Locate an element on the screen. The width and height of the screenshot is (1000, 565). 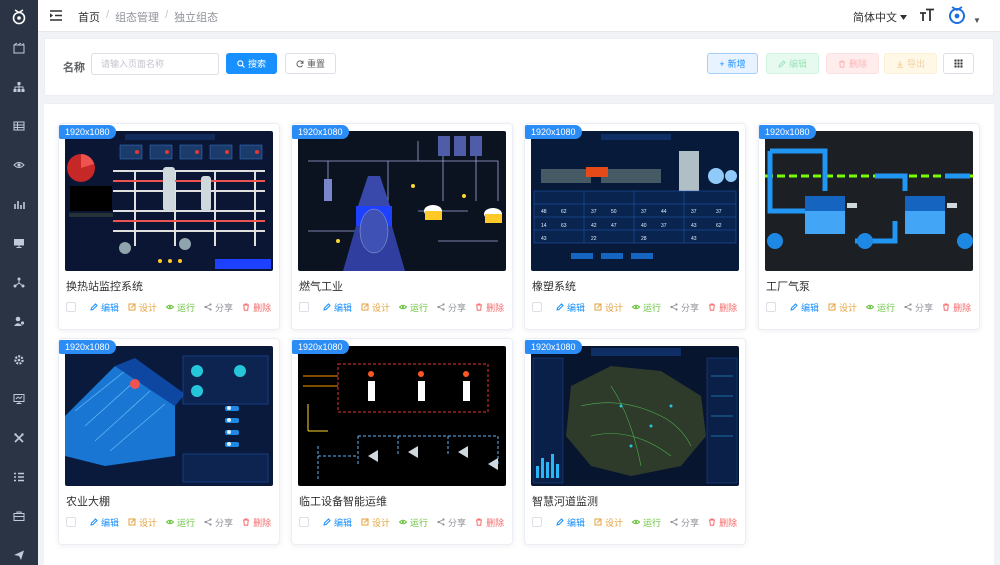
config-card: 1920x1080 智慧河道监测 编辑 设计 运行 分享 删除 is located at coordinates (635, 441).